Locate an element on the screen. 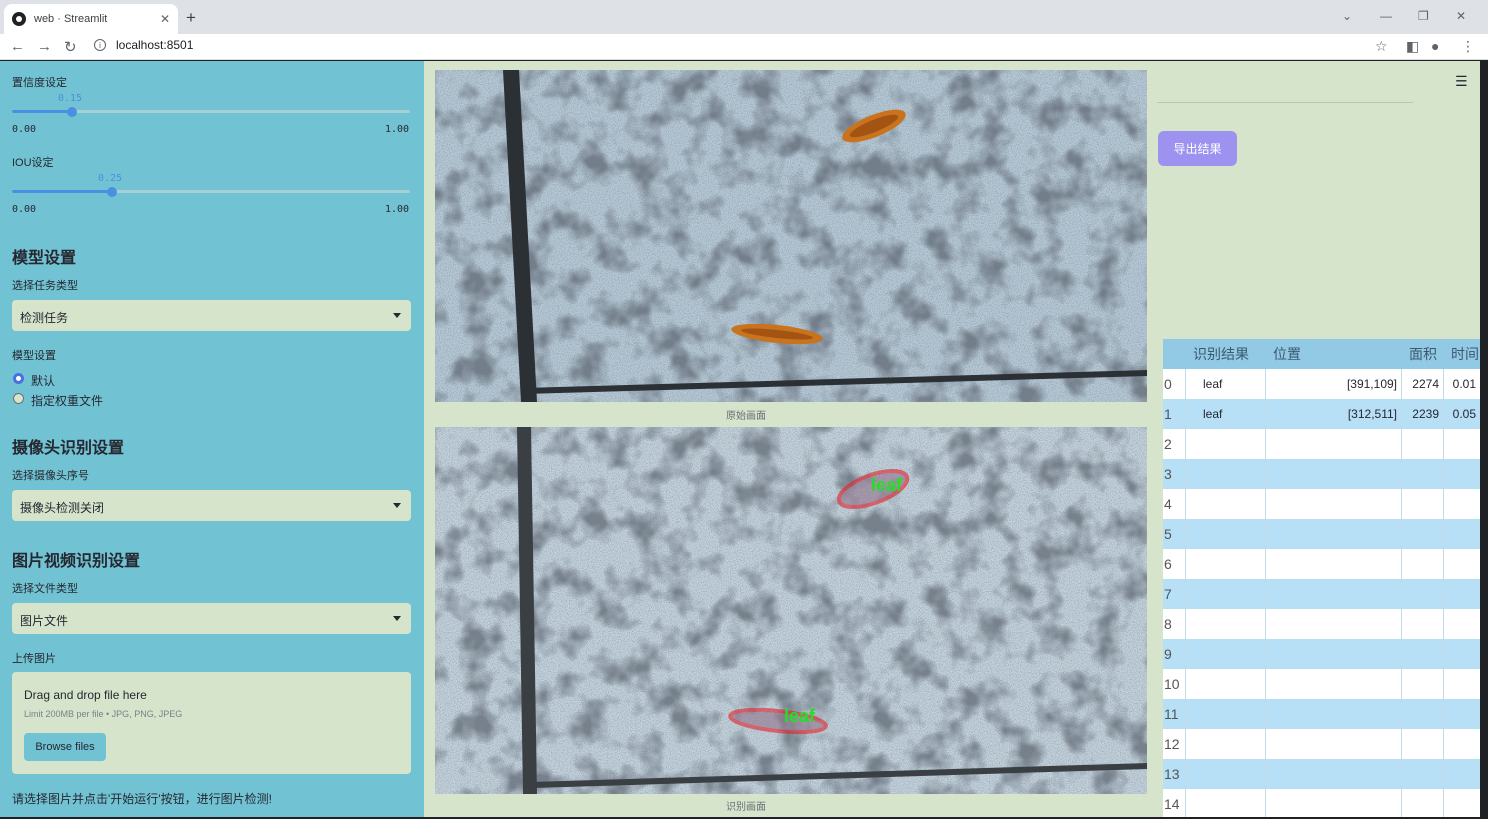  table-cell-index: 6 is located at coordinates (1168, 564).